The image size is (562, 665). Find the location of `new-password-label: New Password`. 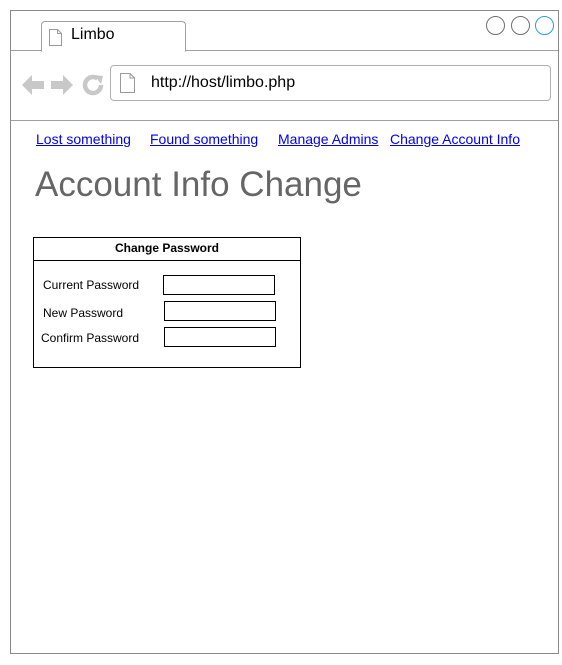

new-password-label: New Password is located at coordinates (83, 313).